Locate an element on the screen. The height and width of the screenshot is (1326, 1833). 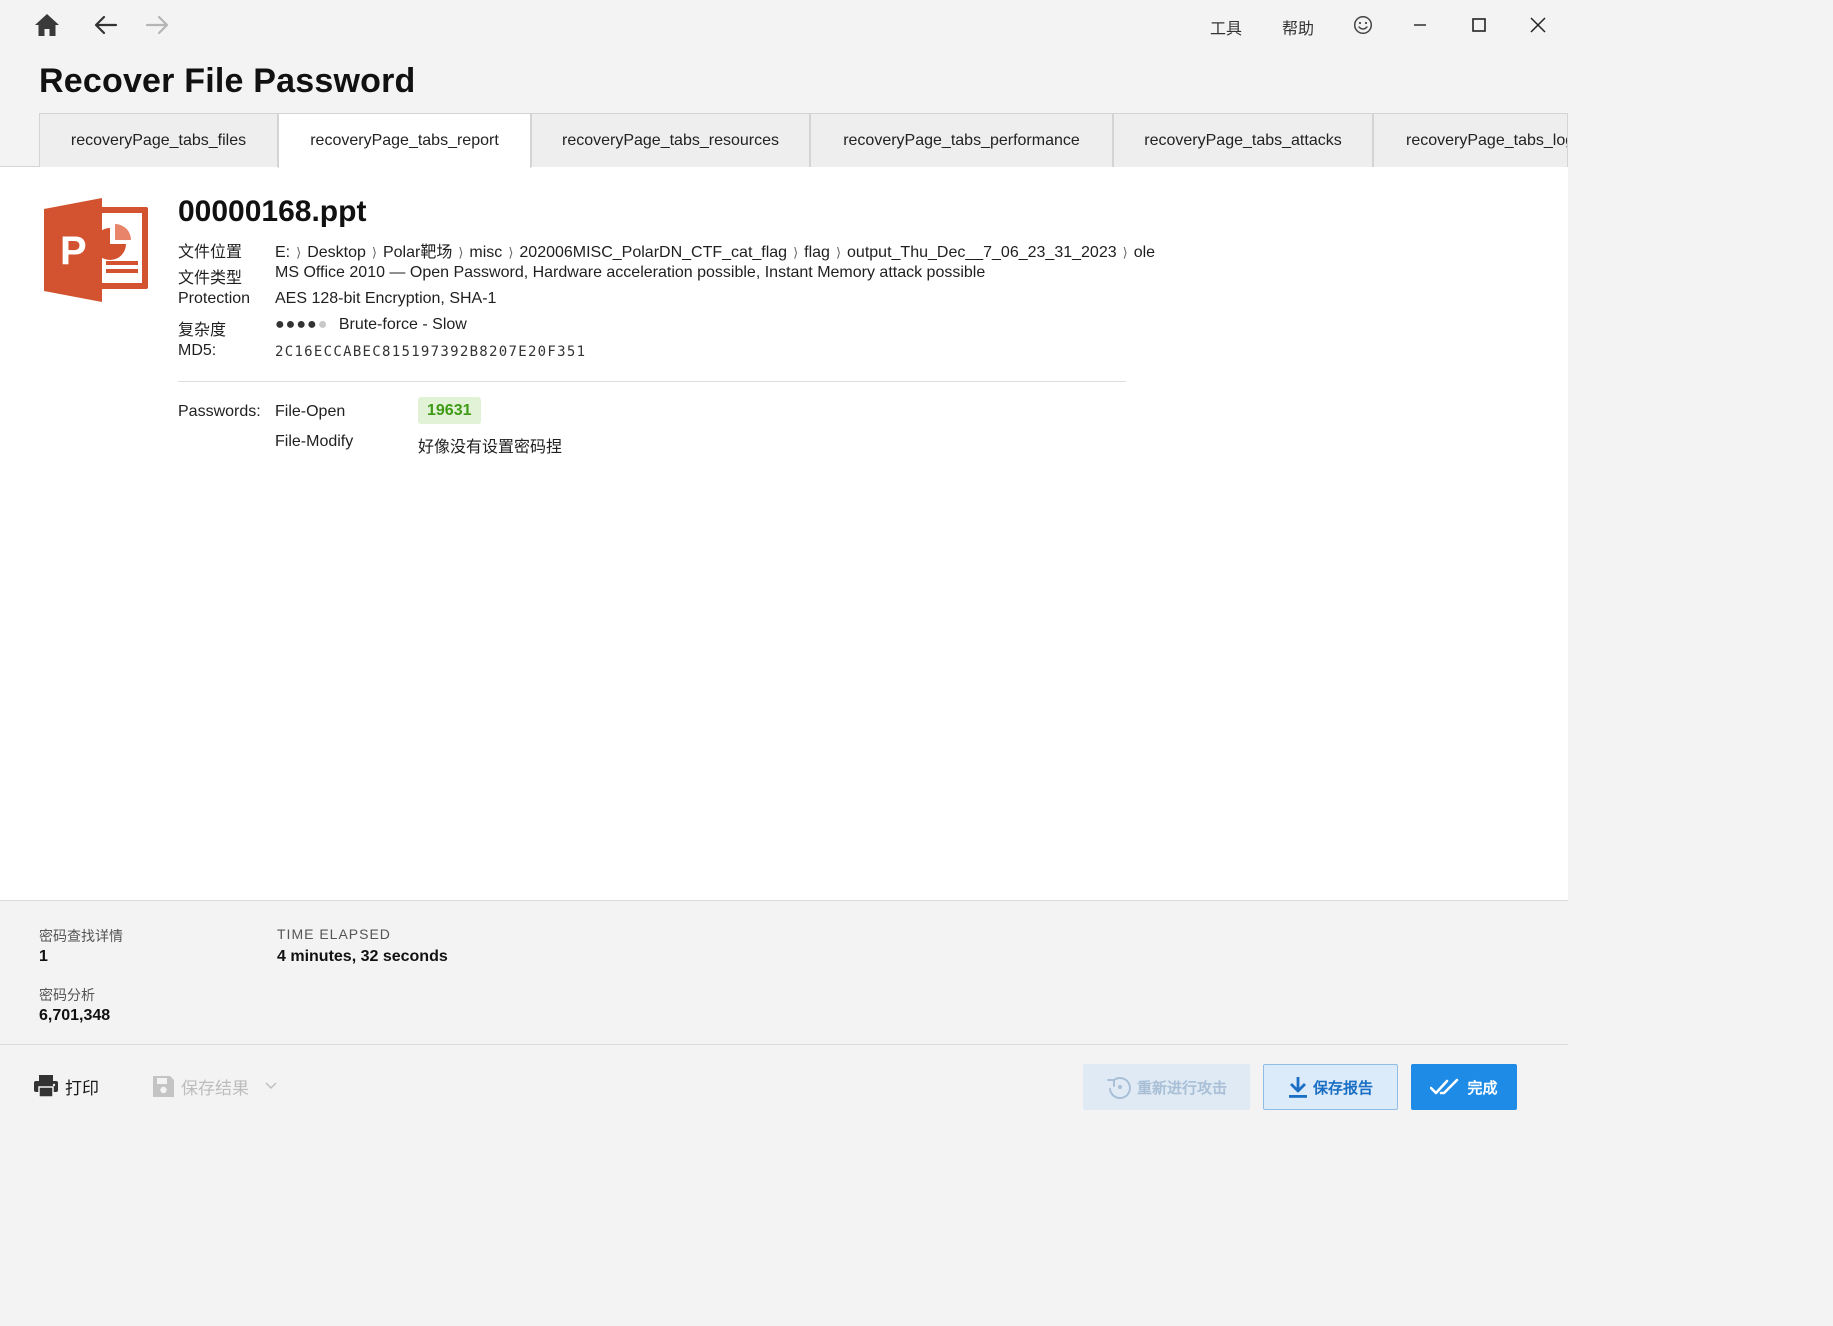
minimize-button is located at coordinates (1420, 25).